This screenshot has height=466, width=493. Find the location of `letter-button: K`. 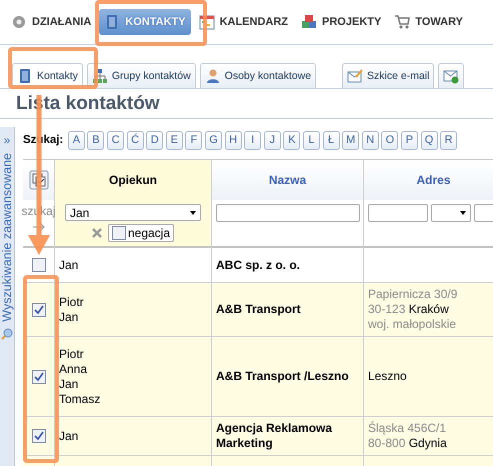

letter-button: K is located at coordinates (291, 140).